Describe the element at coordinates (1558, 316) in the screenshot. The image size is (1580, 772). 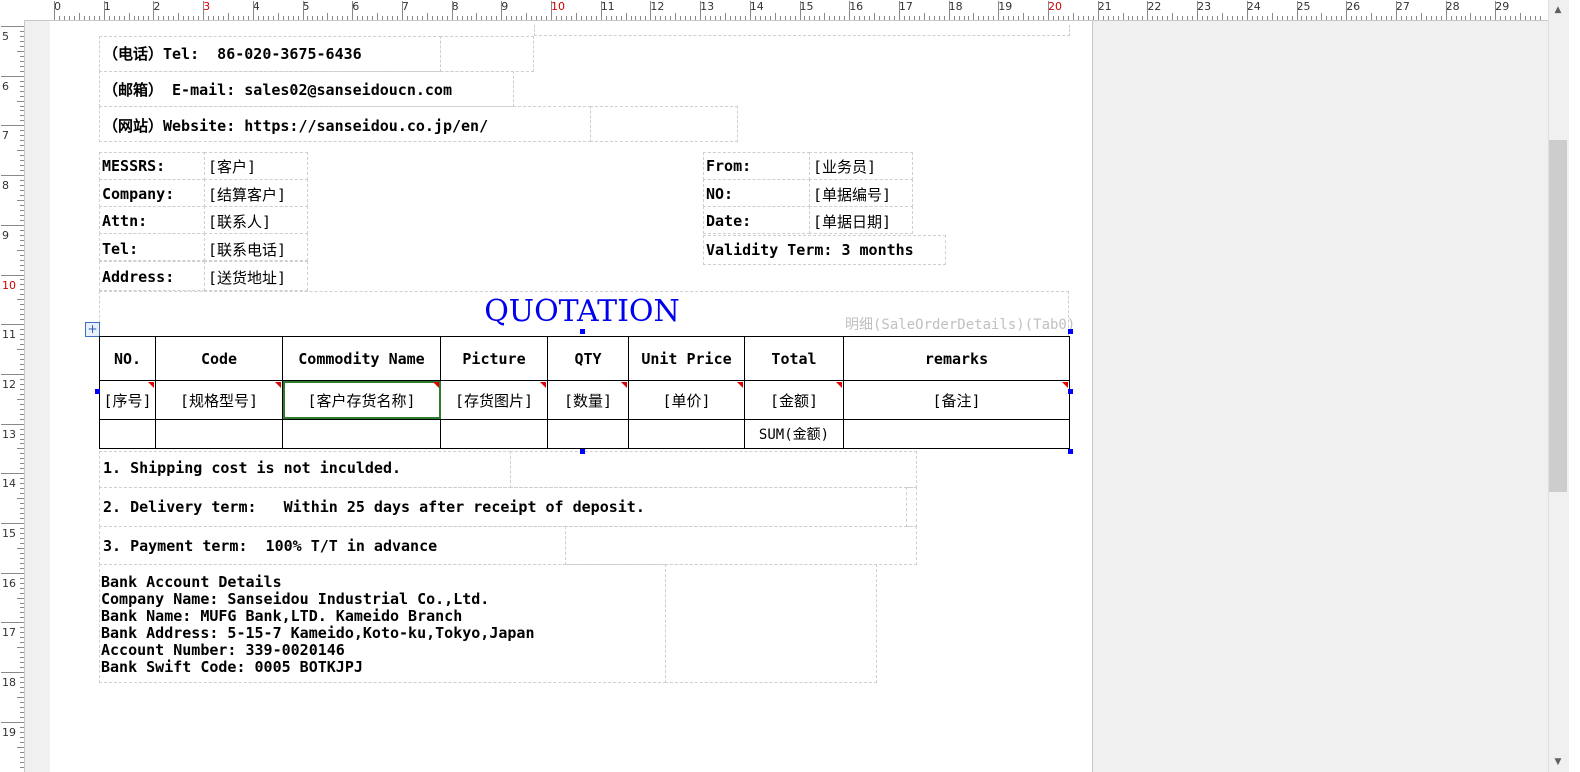
I see `scrollbar-thumb` at that location.